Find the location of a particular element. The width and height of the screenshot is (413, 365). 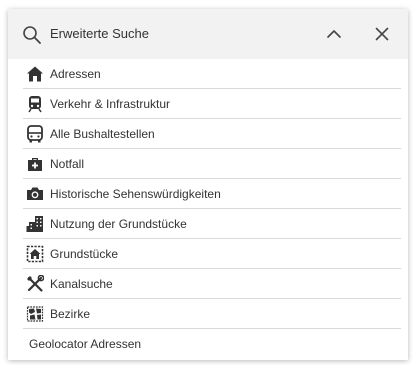

list-item-bezirke: Bezirke is located at coordinates (212, 314).